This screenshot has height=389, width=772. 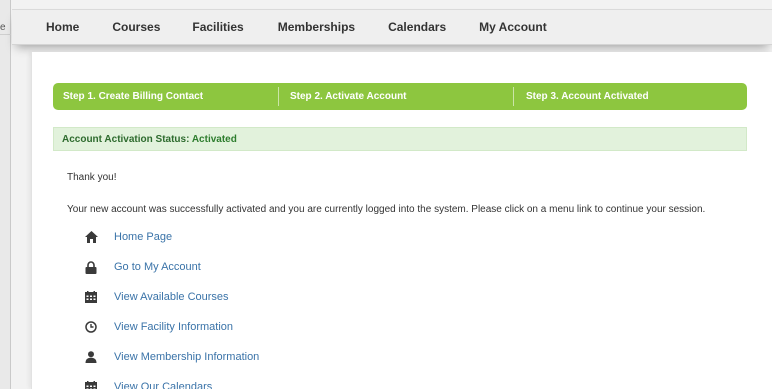 I want to click on clock-icon, so click(x=91, y=327).